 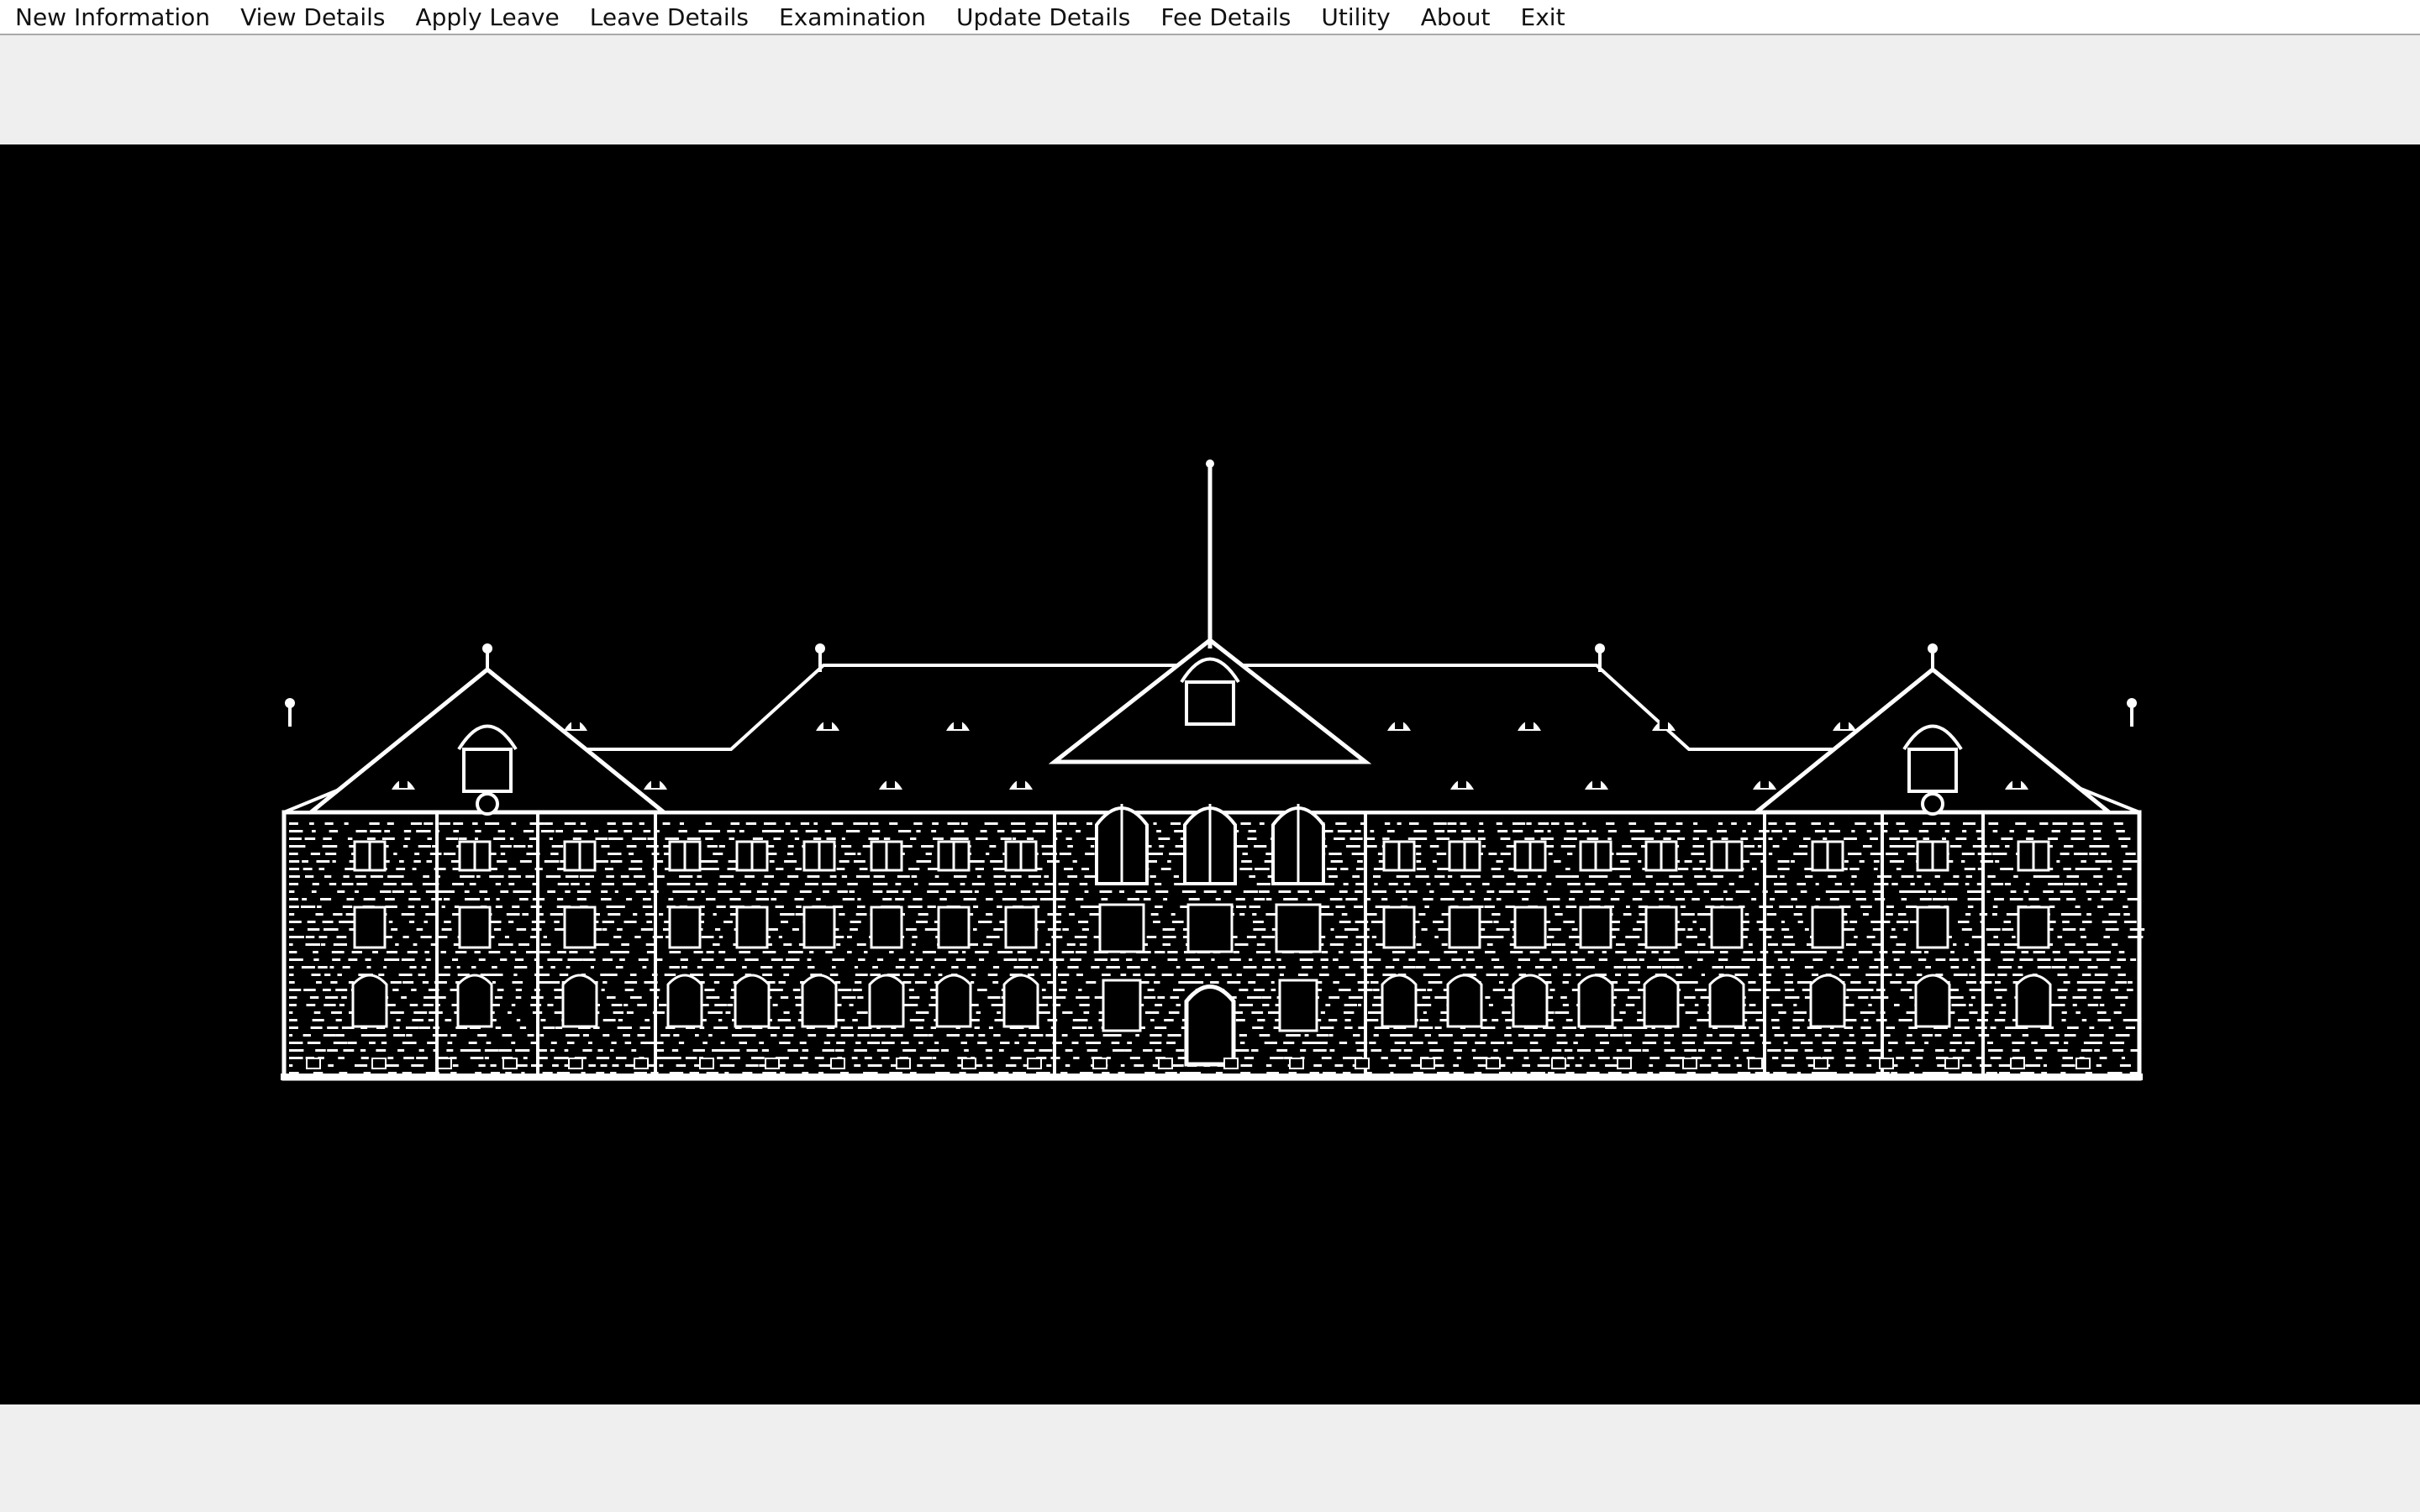 What do you see at coordinates (1210, 463) in the screenshot?
I see `spire-tip` at bounding box center [1210, 463].